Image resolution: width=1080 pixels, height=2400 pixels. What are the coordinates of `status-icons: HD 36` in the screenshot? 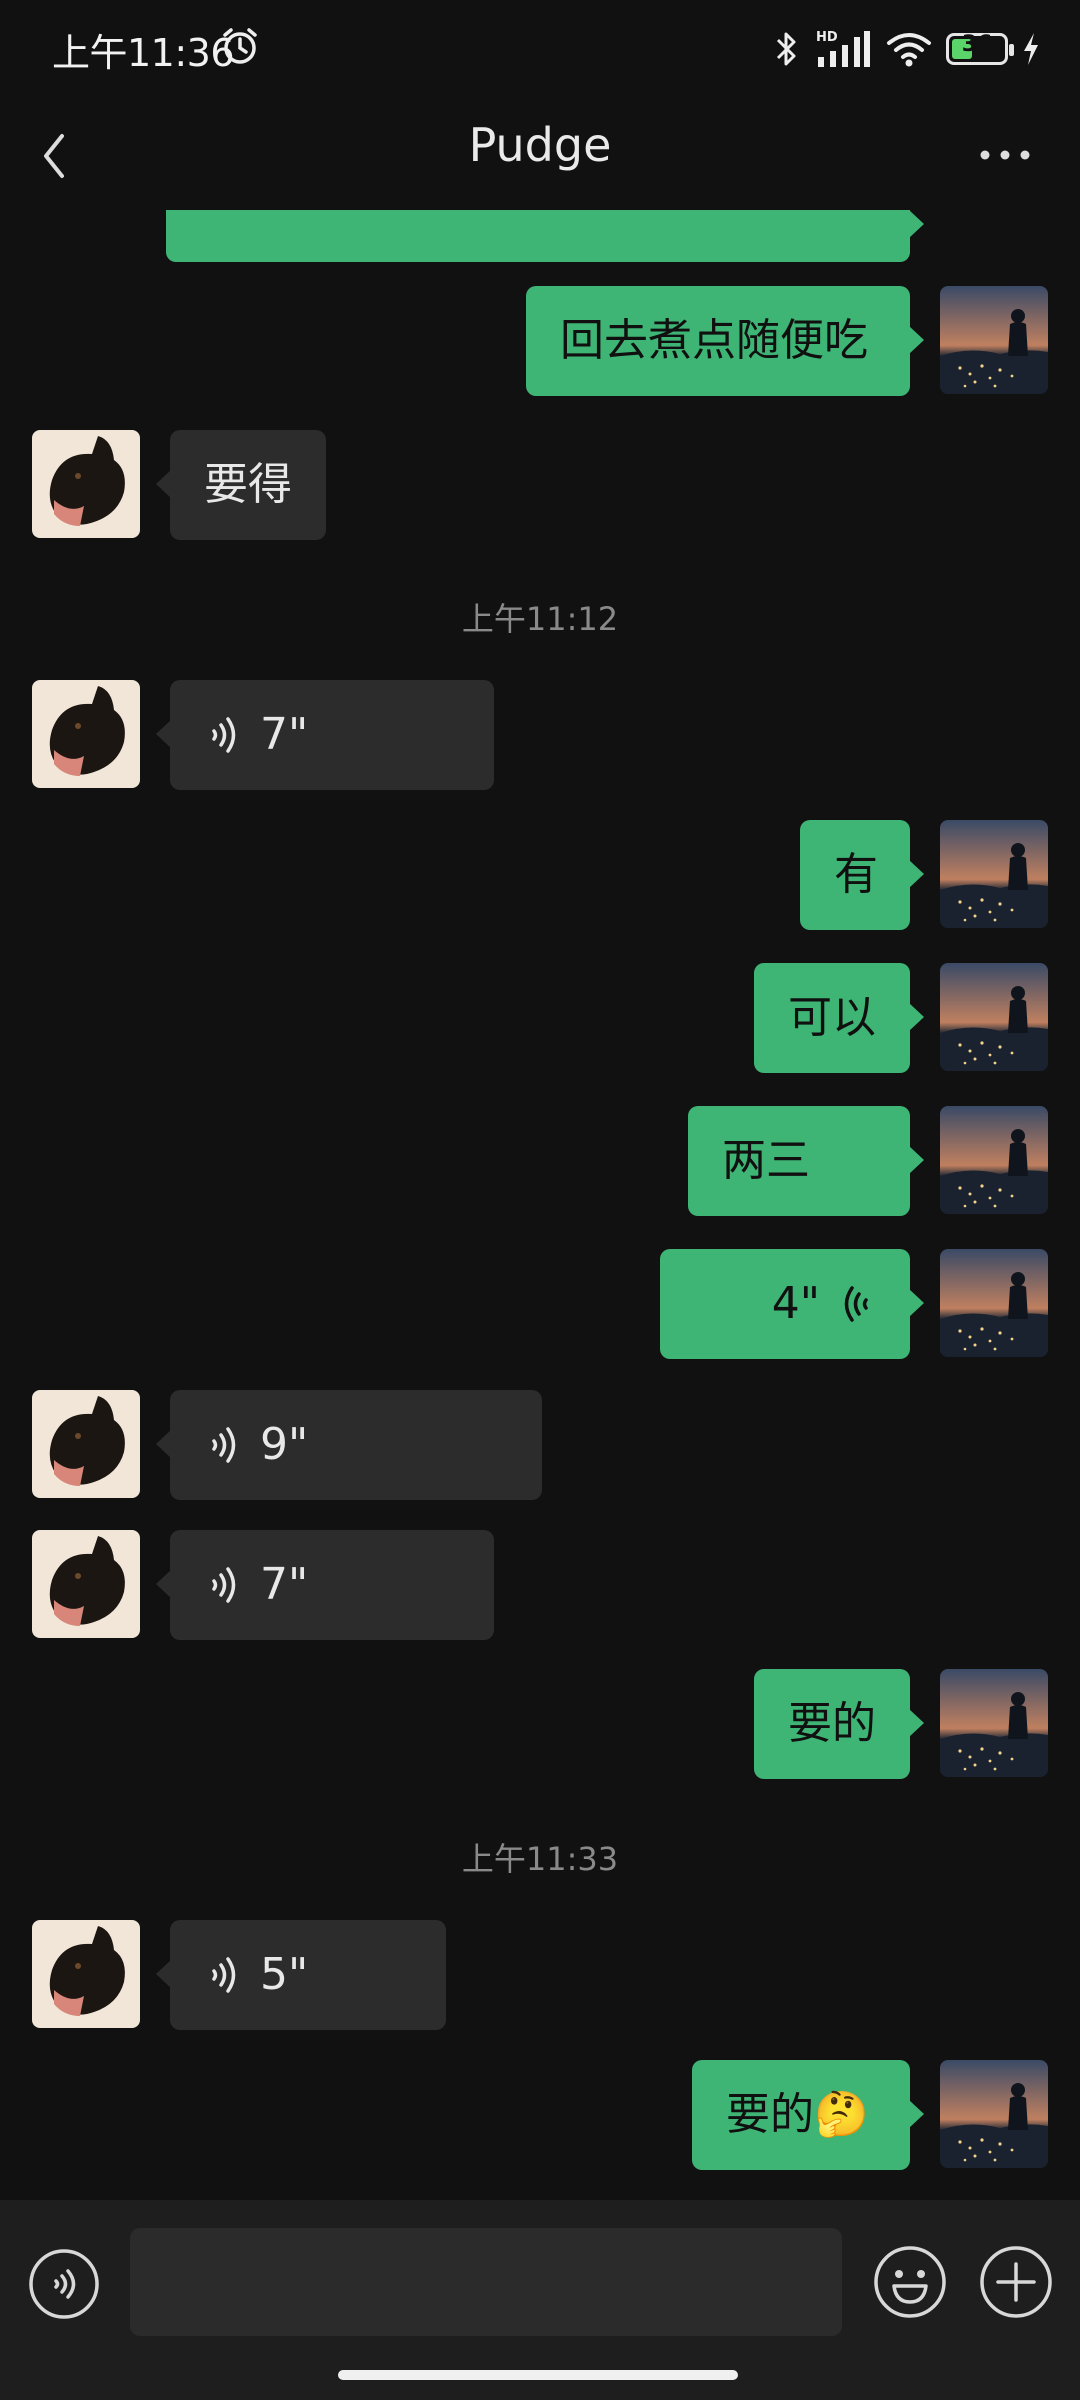 It's located at (907, 49).